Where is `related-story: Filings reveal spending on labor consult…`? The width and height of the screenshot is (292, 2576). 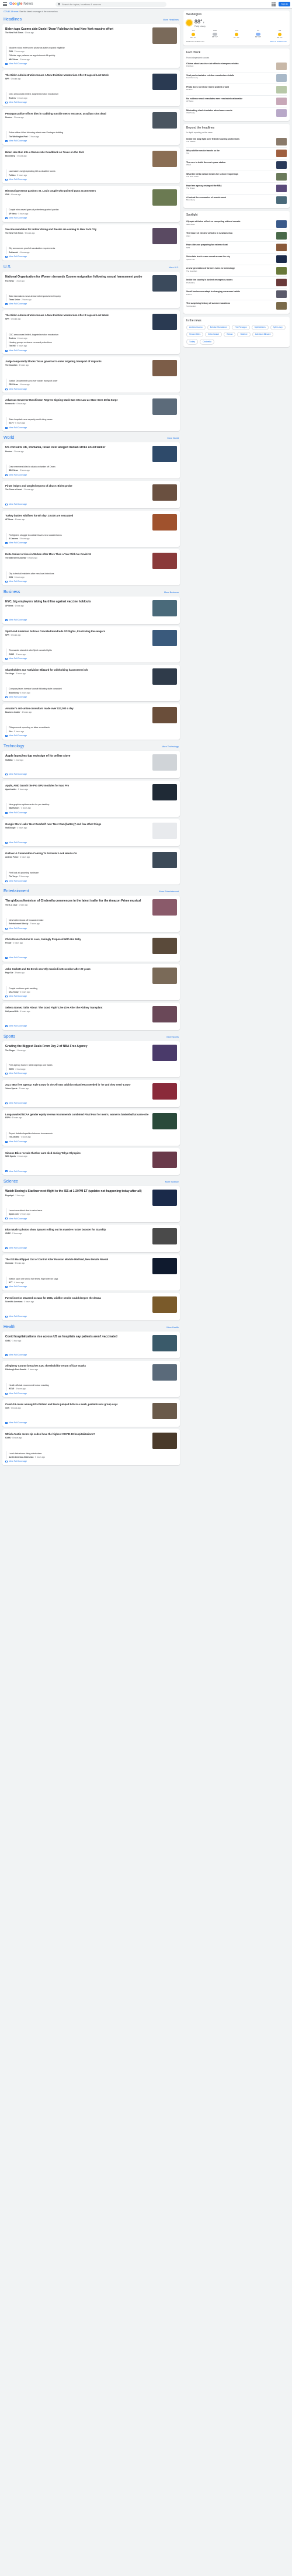 related-story: Filings reveal spending on labor consult… is located at coordinates (93, 729).